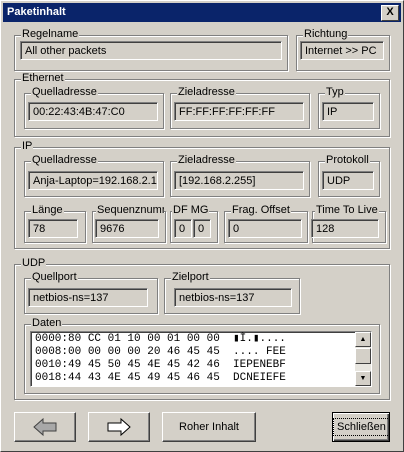  I want to click on ip-sequenz-label: Sequenznummer, so click(130, 210).